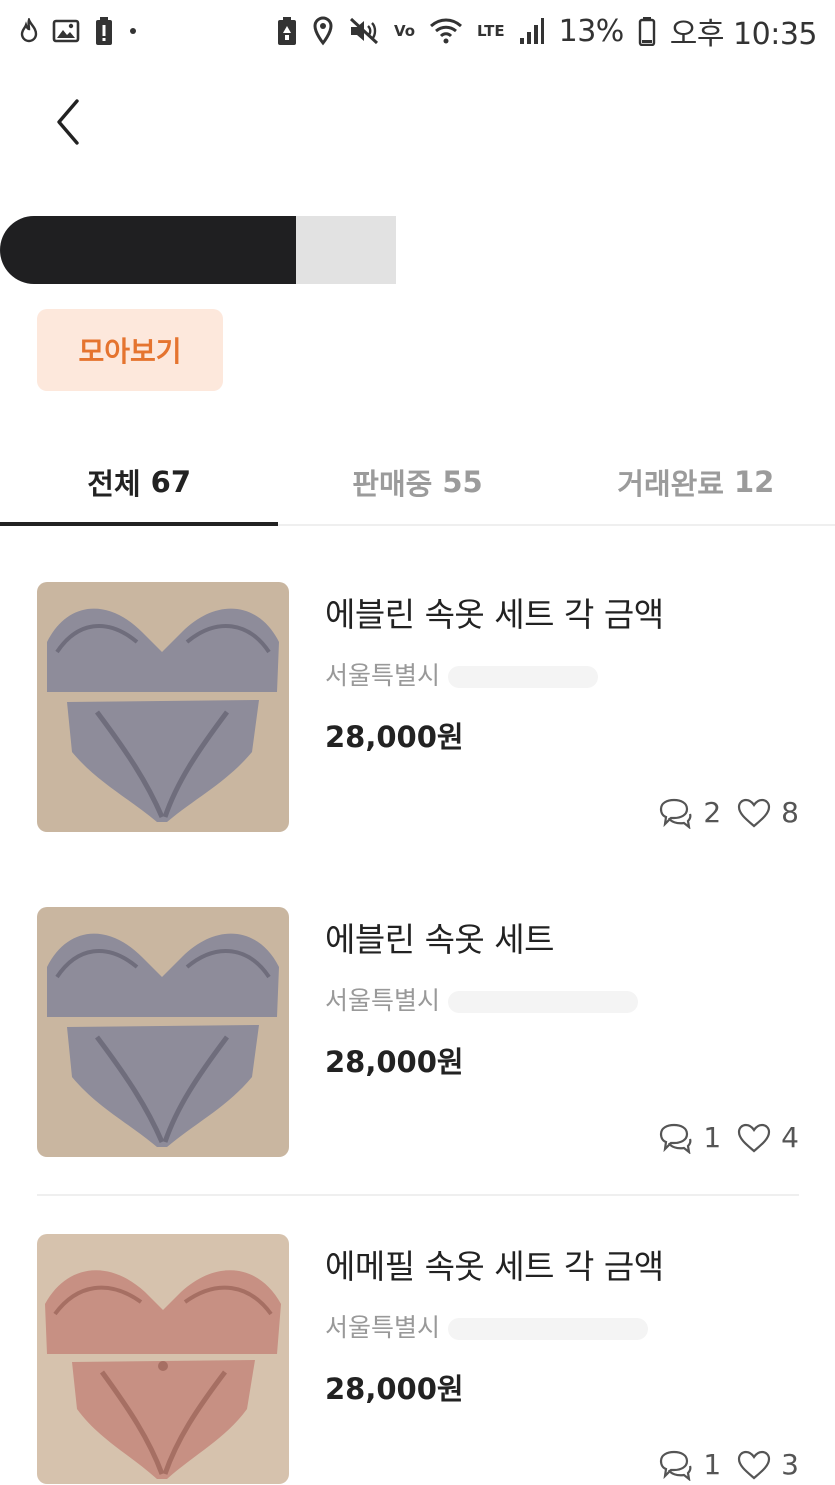 This screenshot has height=1485, width=835. Describe the element at coordinates (66, 31) in the screenshot. I see `image-icon` at that location.